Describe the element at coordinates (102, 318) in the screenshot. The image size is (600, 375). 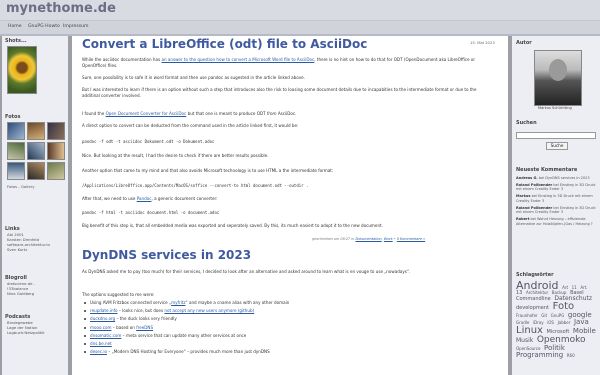
I see `duckdns-link: duckdns.org` at that location.